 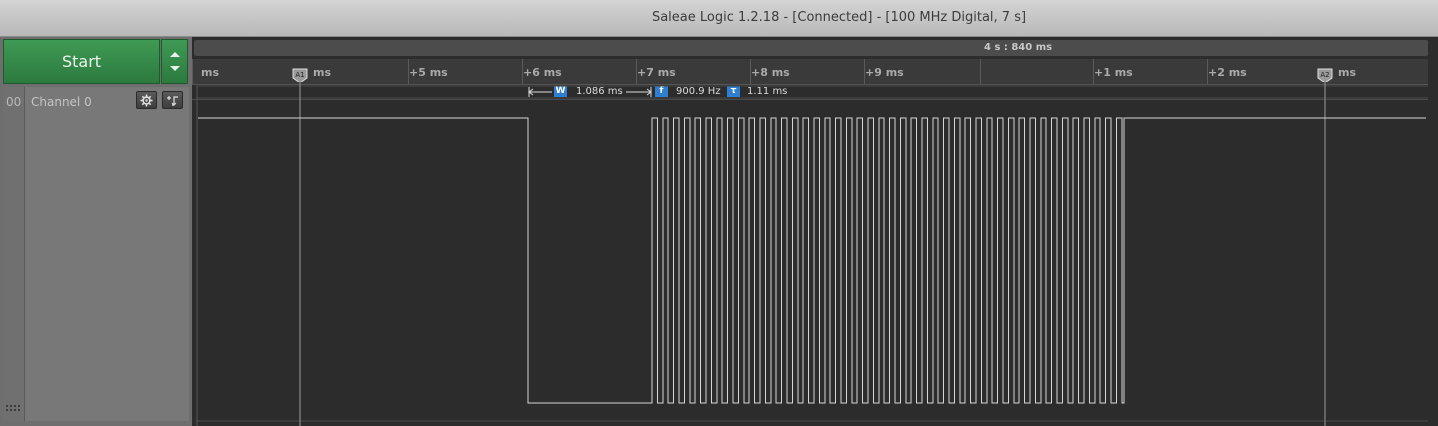 I want to click on channel-settings-button, so click(x=146, y=100).